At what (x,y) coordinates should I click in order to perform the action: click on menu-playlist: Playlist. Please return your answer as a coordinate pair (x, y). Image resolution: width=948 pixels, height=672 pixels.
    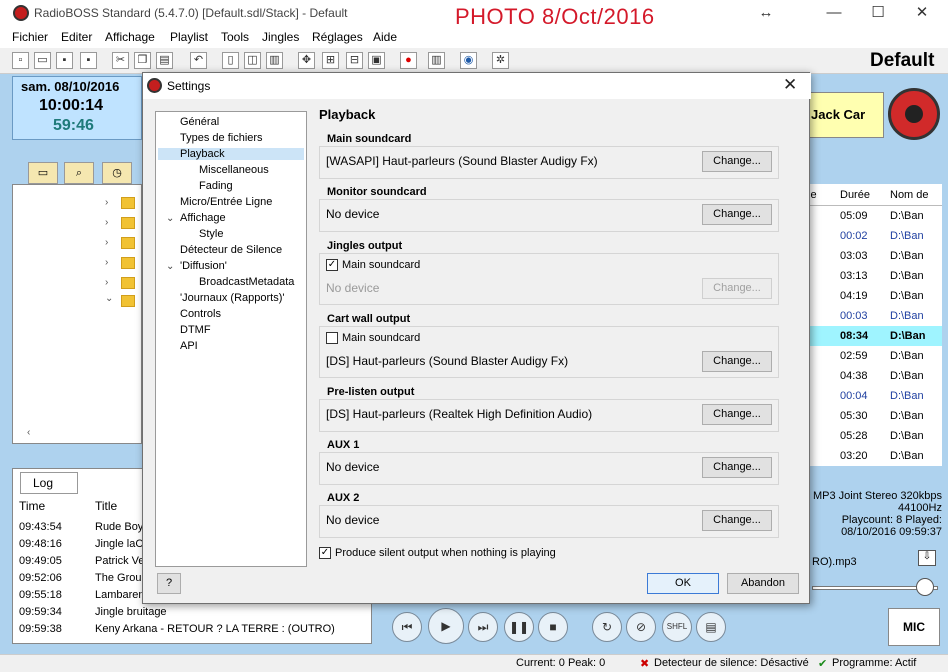
    Looking at the image, I should click on (189, 37).